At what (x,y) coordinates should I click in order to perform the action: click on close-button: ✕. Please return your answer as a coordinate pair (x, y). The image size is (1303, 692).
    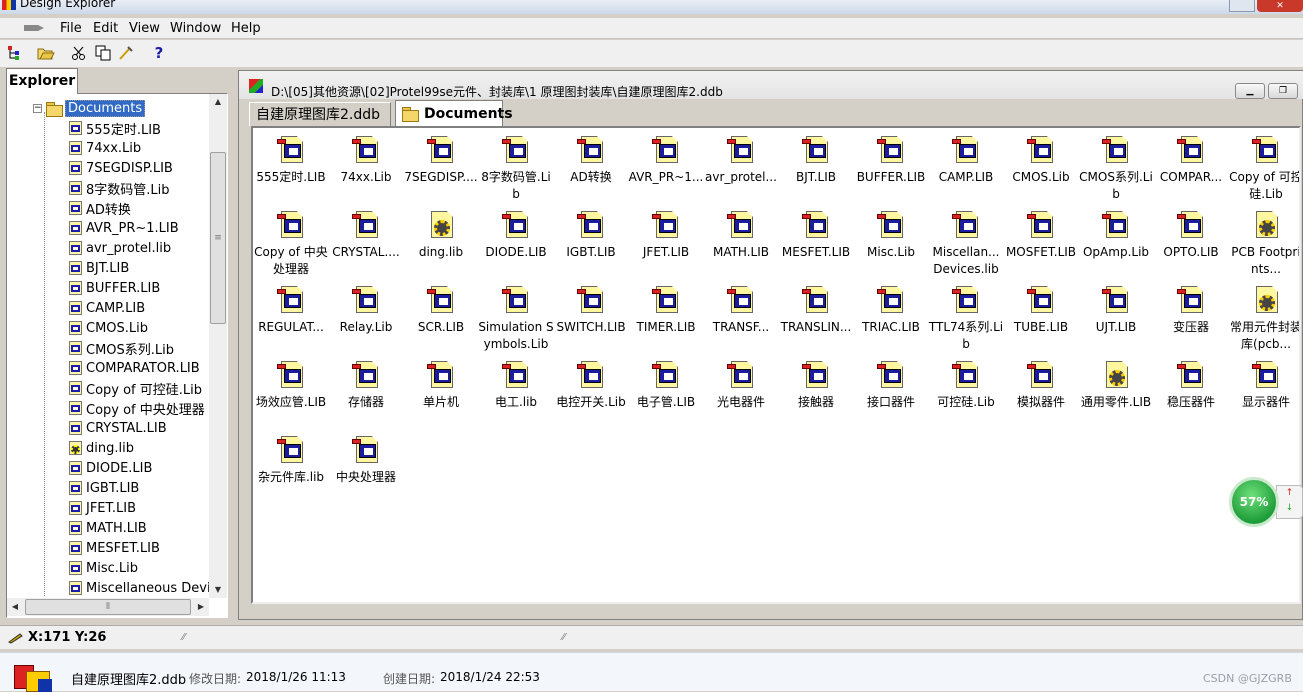
    Looking at the image, I should click on (1280, 6).